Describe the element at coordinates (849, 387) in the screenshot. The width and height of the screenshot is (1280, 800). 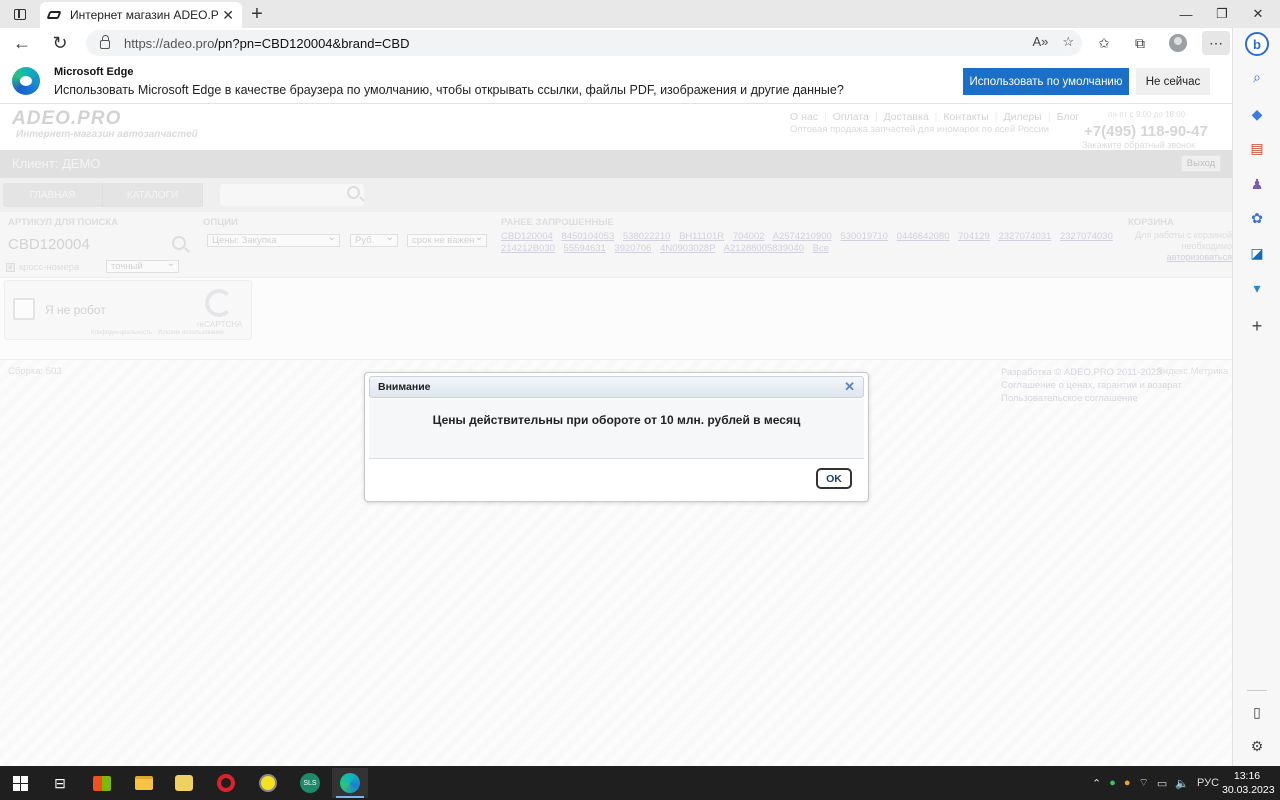
I see `dialog-close-icon: ✕` at that location.